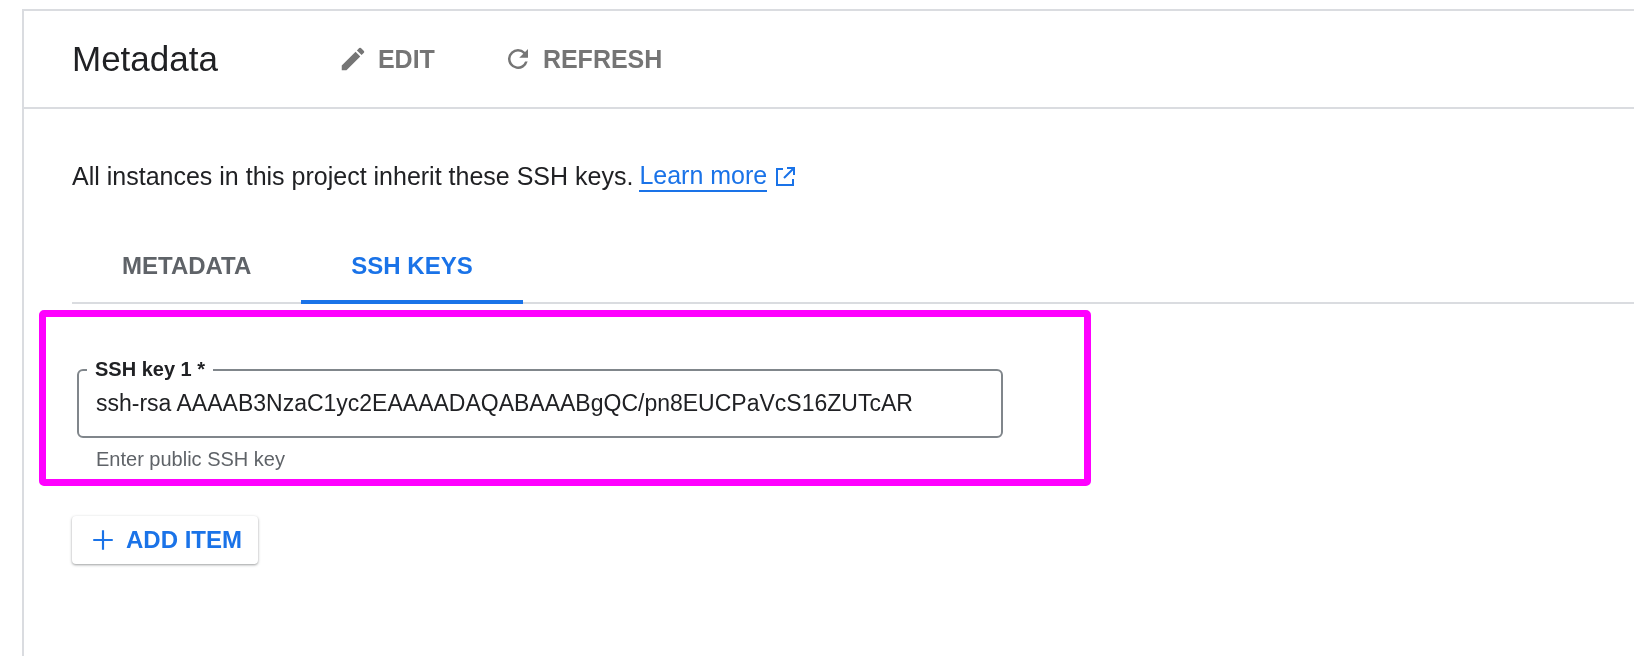 The height and width of the screenshot is (656, 1634). What do you see at coordinates (353, 176) in the screenshot?
I see `description-text: All instances in this project inherit these SSH keys.` at bounding box center [353, 176].